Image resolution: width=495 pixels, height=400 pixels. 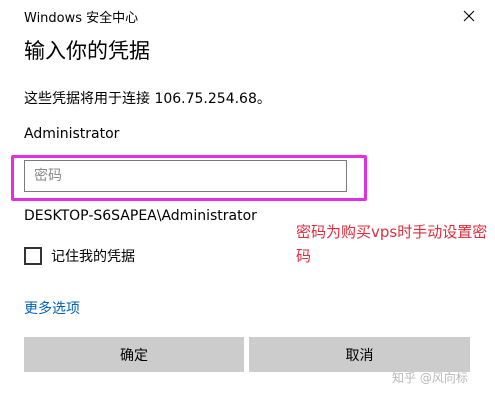 I want to click on remember-credentials-label: 记住我的凭据, so click(x=93, y=256).